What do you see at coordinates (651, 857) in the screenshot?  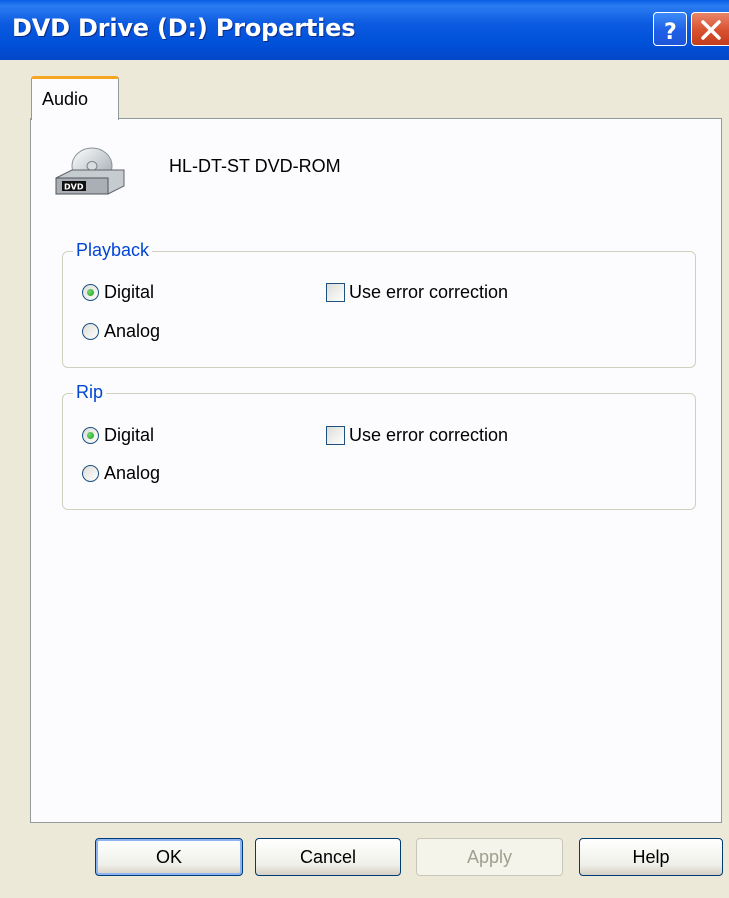 I see `help-button: Help` at bounding box center [651, 857].